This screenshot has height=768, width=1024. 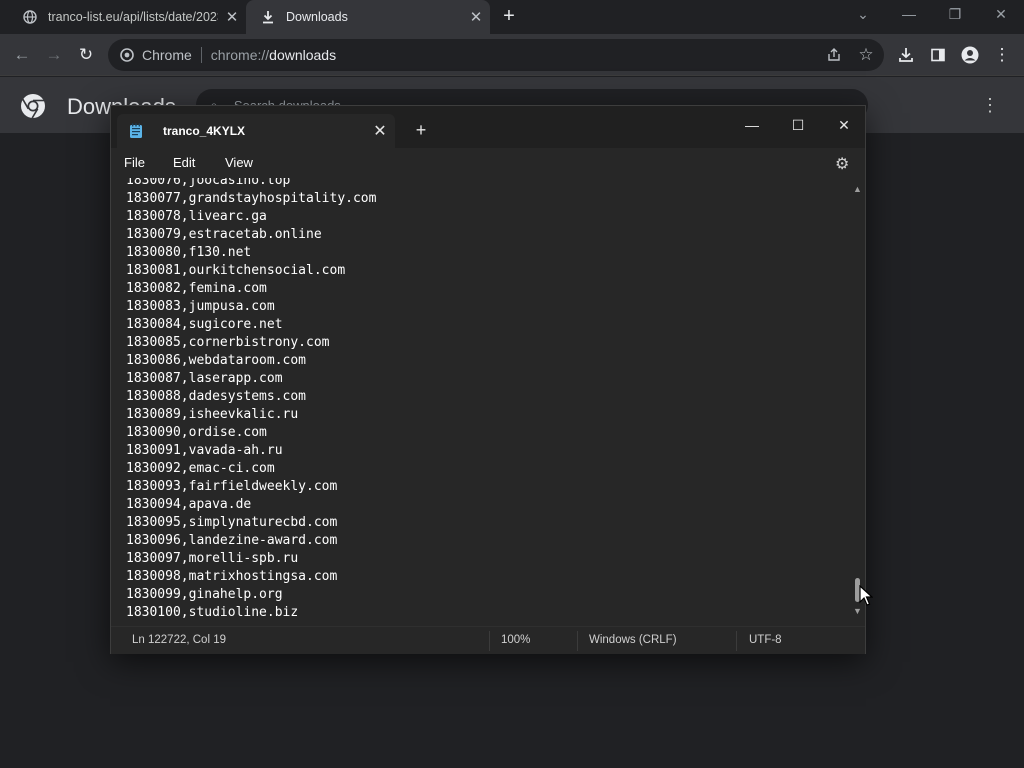 I want to click on editor-line: 1830077,grandstayhospitality.com, so click(x=251, y=198).